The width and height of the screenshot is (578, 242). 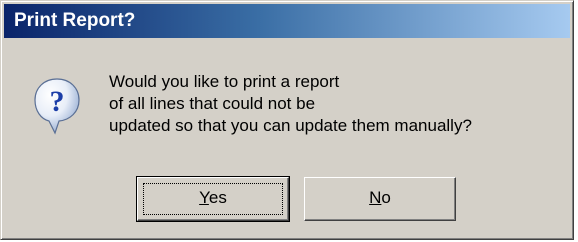 What do you see at coordinates (75, 20) in the screenshot?
I see `dialog-title: Print Report?` at bounding box center [75, 20].